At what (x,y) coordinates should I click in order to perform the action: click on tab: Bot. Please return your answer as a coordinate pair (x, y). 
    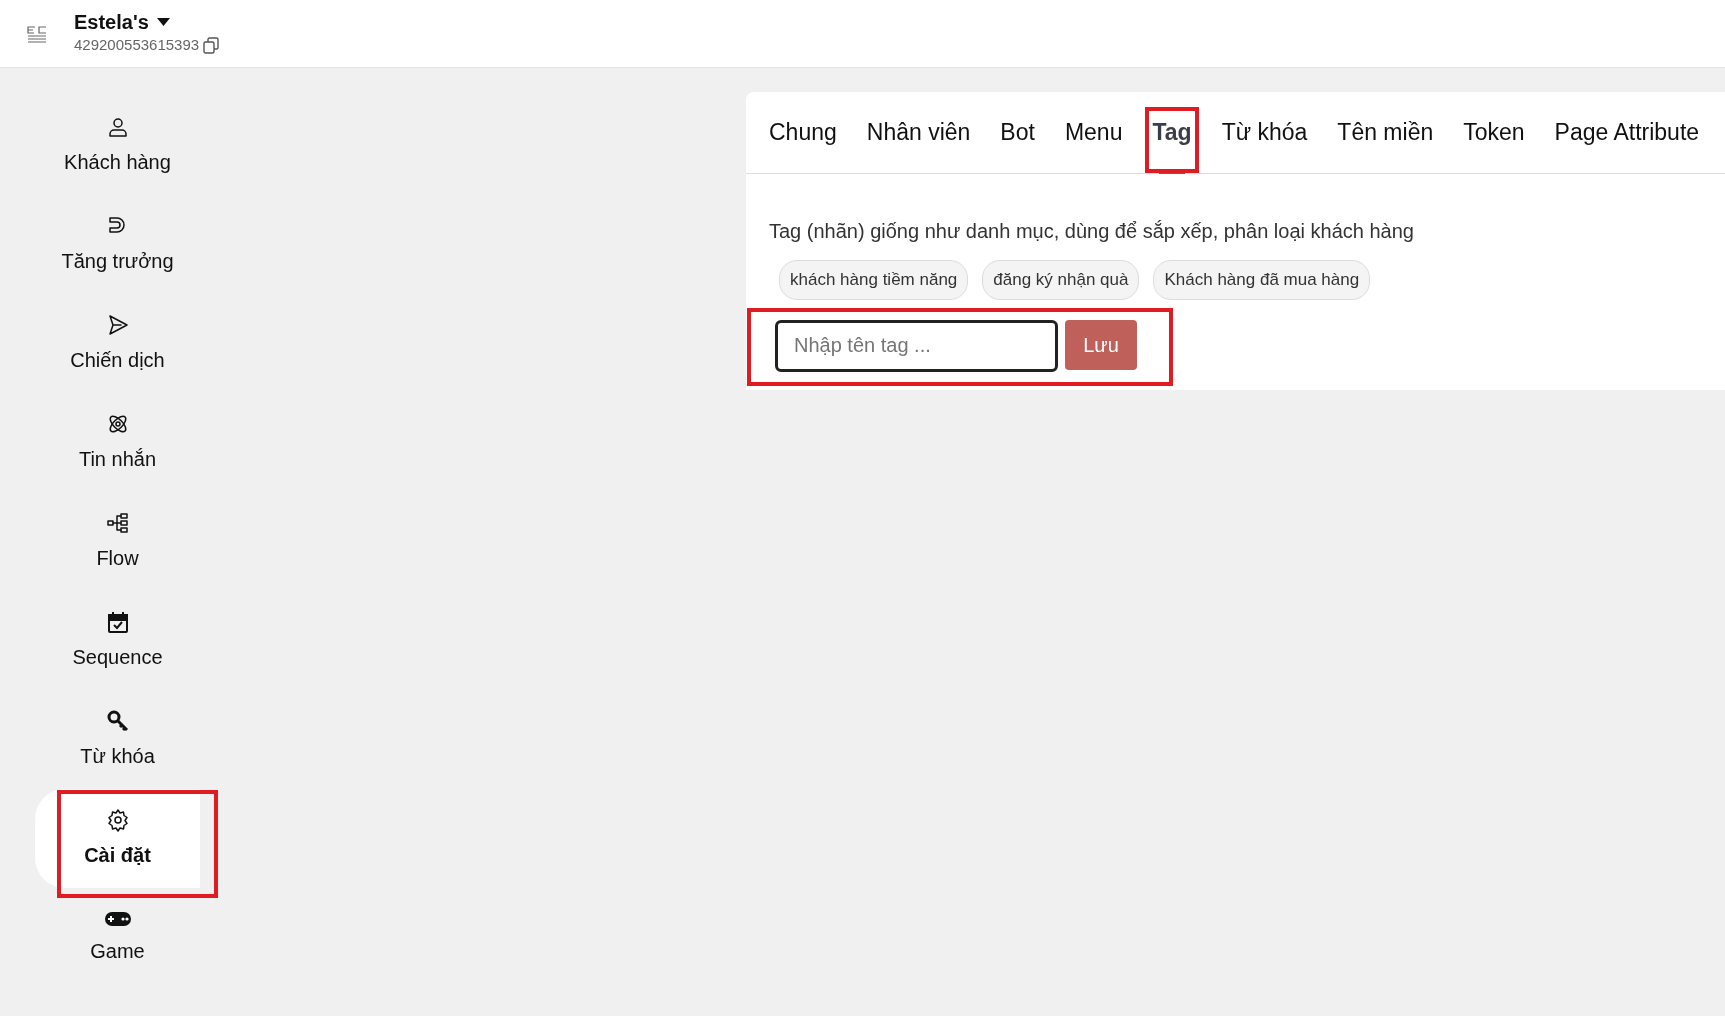
    Looking at the image, I should click on (1017, 132).